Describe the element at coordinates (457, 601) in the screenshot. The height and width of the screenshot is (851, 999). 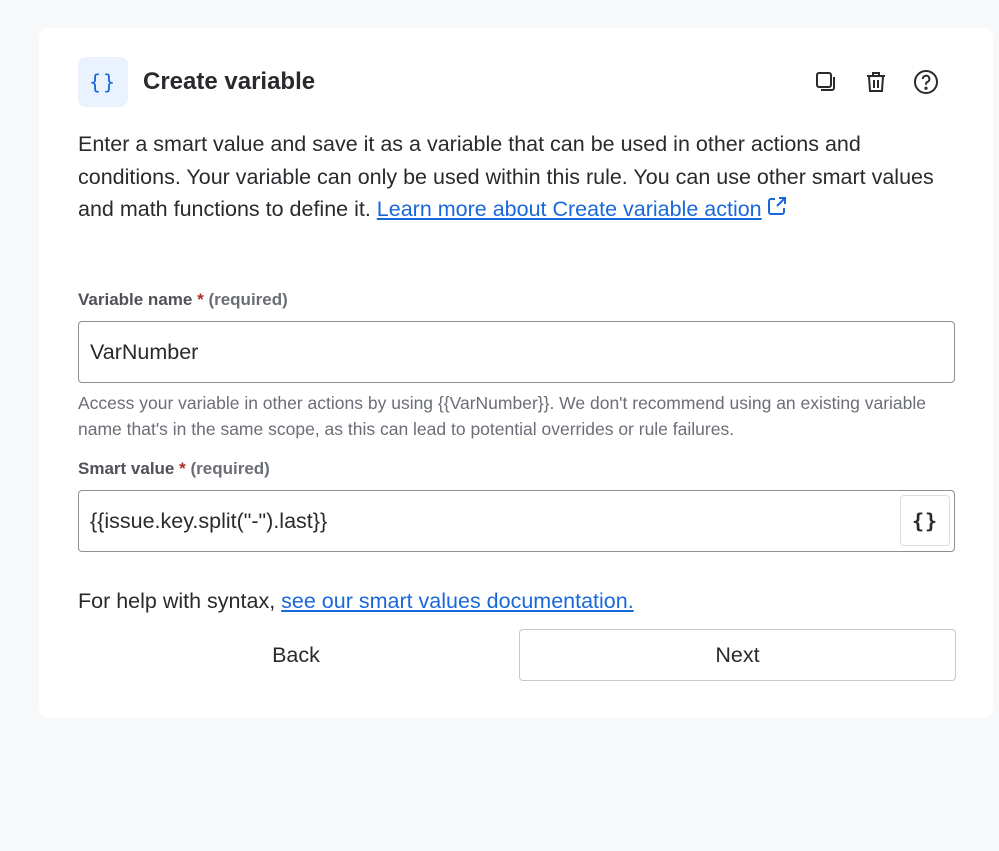
I see `smart-values-doc-link: see our smart values documentation.` at that location.